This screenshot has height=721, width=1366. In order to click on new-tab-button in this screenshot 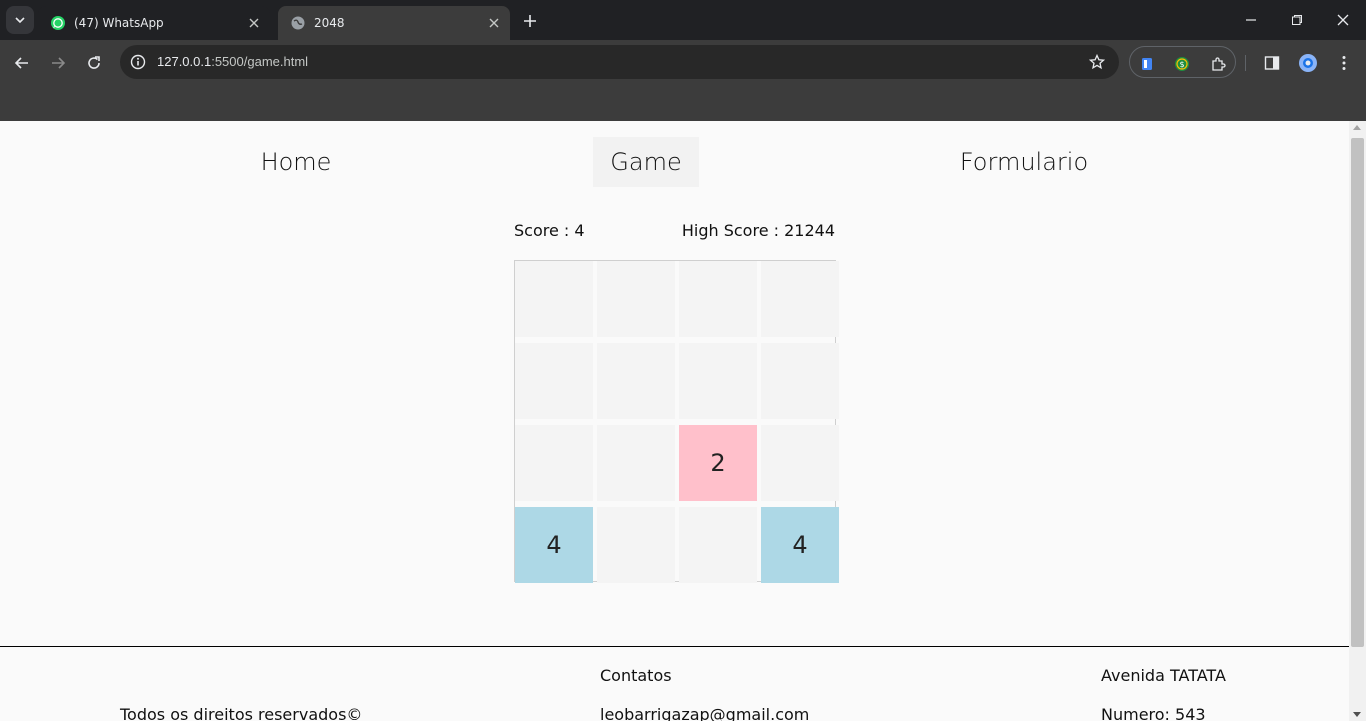, I will do `click(530, 21)`.